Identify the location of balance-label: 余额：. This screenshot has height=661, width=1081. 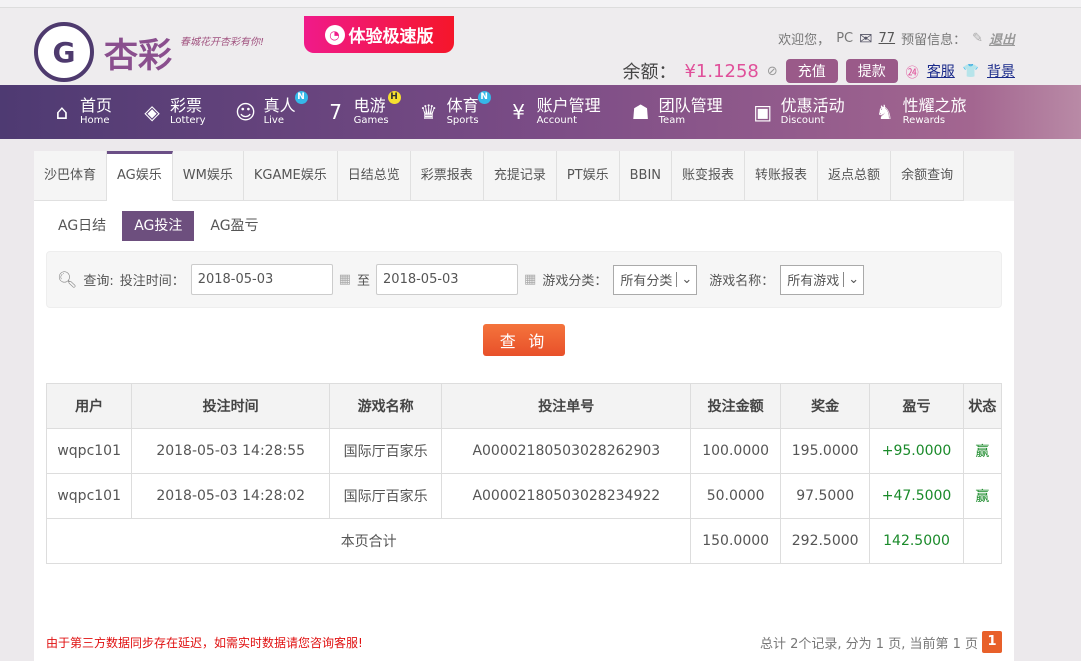
(649, 72).